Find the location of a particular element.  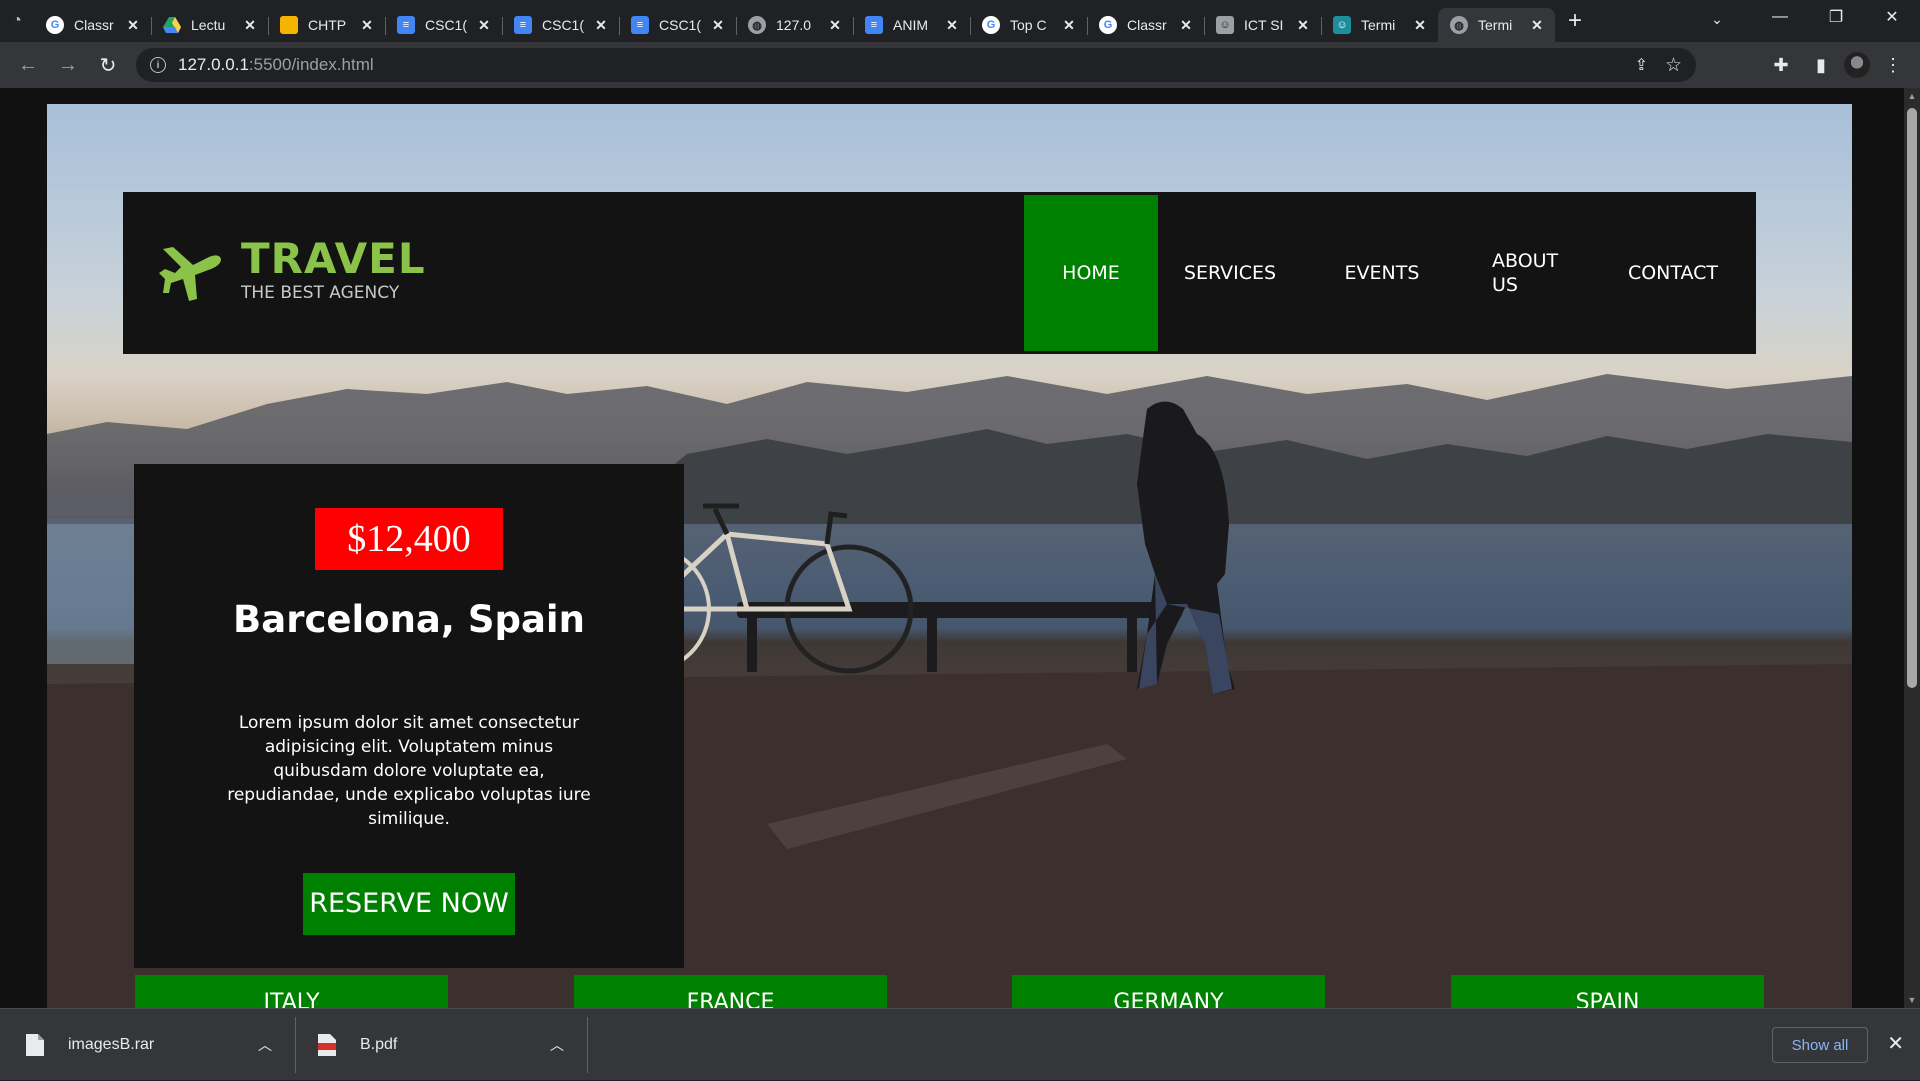

tab-search-icon: ◔ is located at coordinates (17, 21).